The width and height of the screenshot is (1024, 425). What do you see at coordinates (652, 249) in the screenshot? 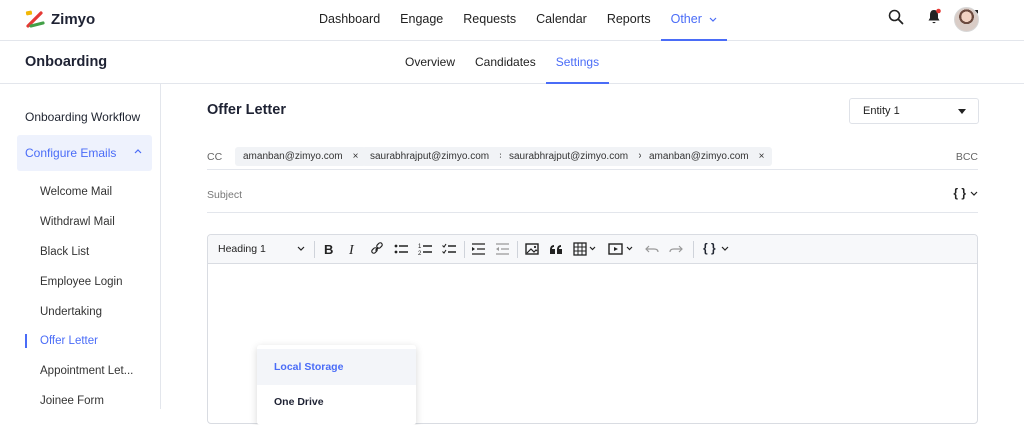
I see `undo-icon` at bounding box center [652, 249].